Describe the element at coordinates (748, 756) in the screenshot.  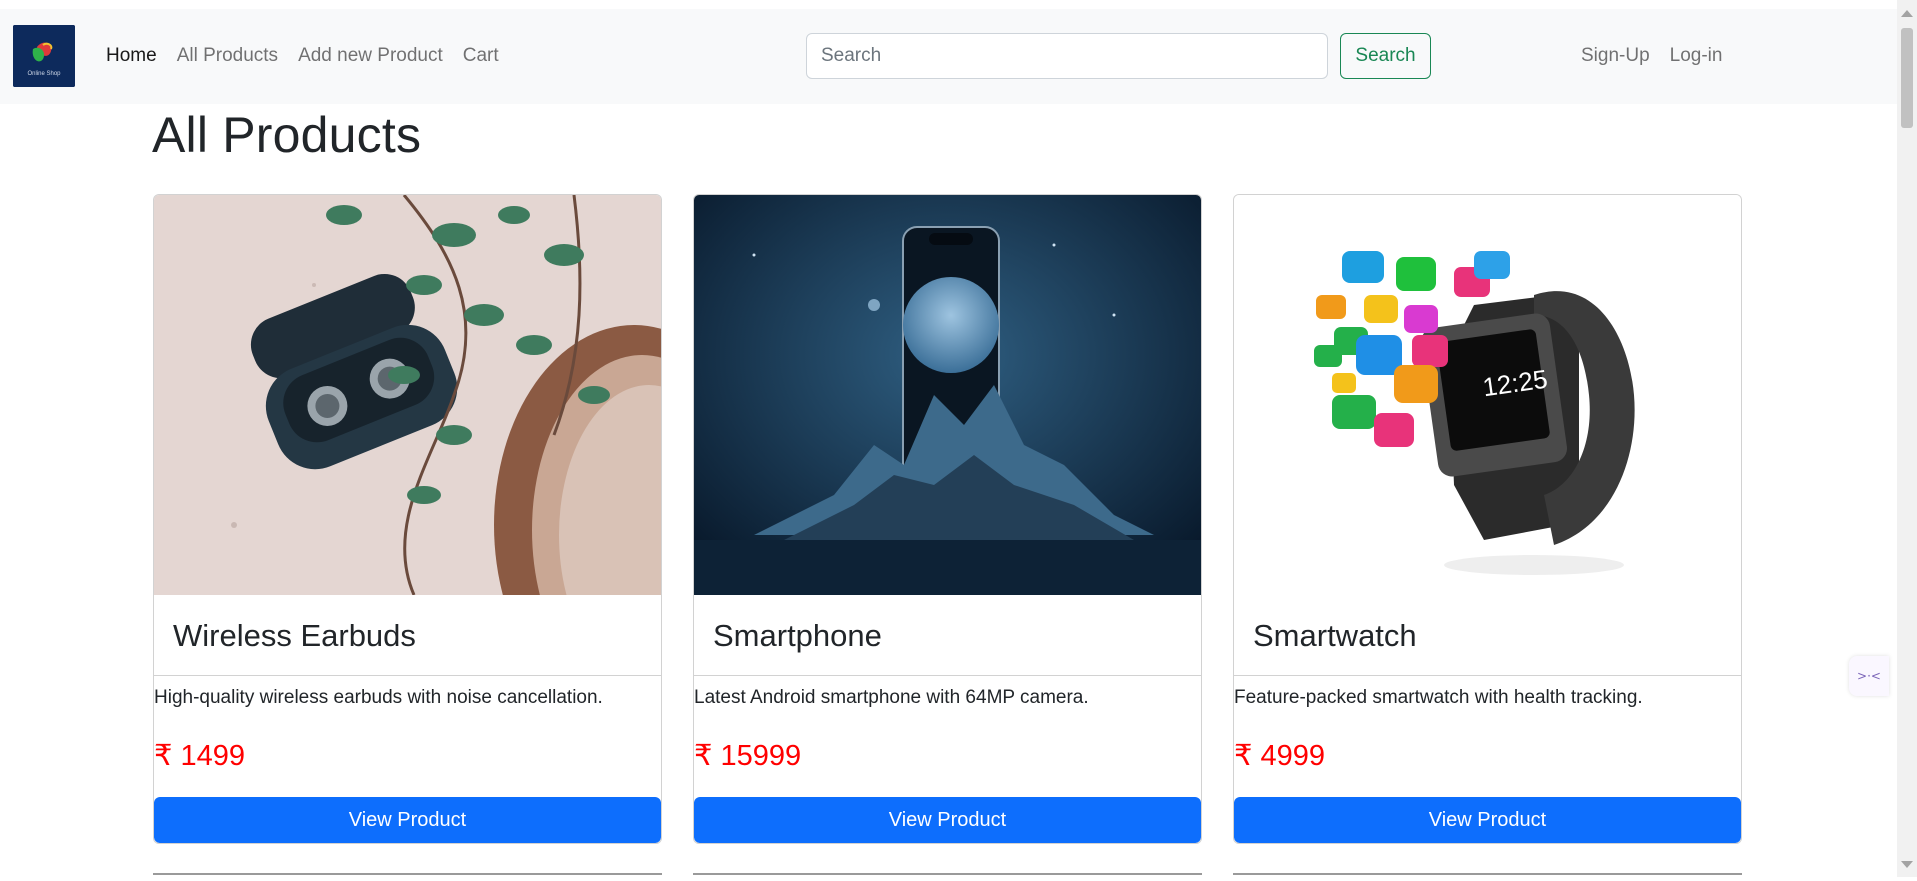
I see `product-price: ₹ 15999` at that location.